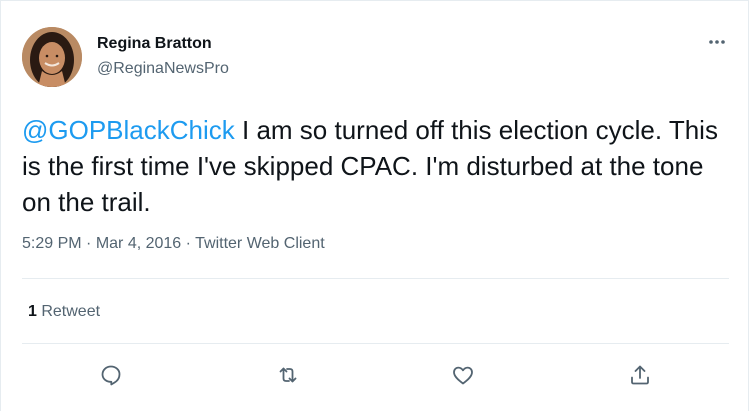 The height and width of the screenshot is (411, 750). I want to click on retweet-button, so click(288, 375).